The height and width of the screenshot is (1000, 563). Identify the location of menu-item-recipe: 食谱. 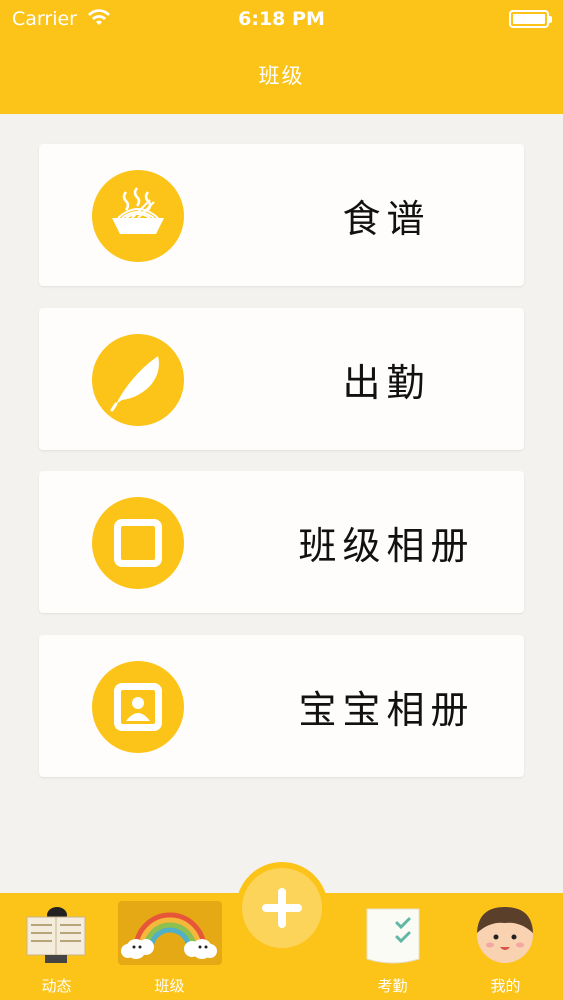
(281, 215).